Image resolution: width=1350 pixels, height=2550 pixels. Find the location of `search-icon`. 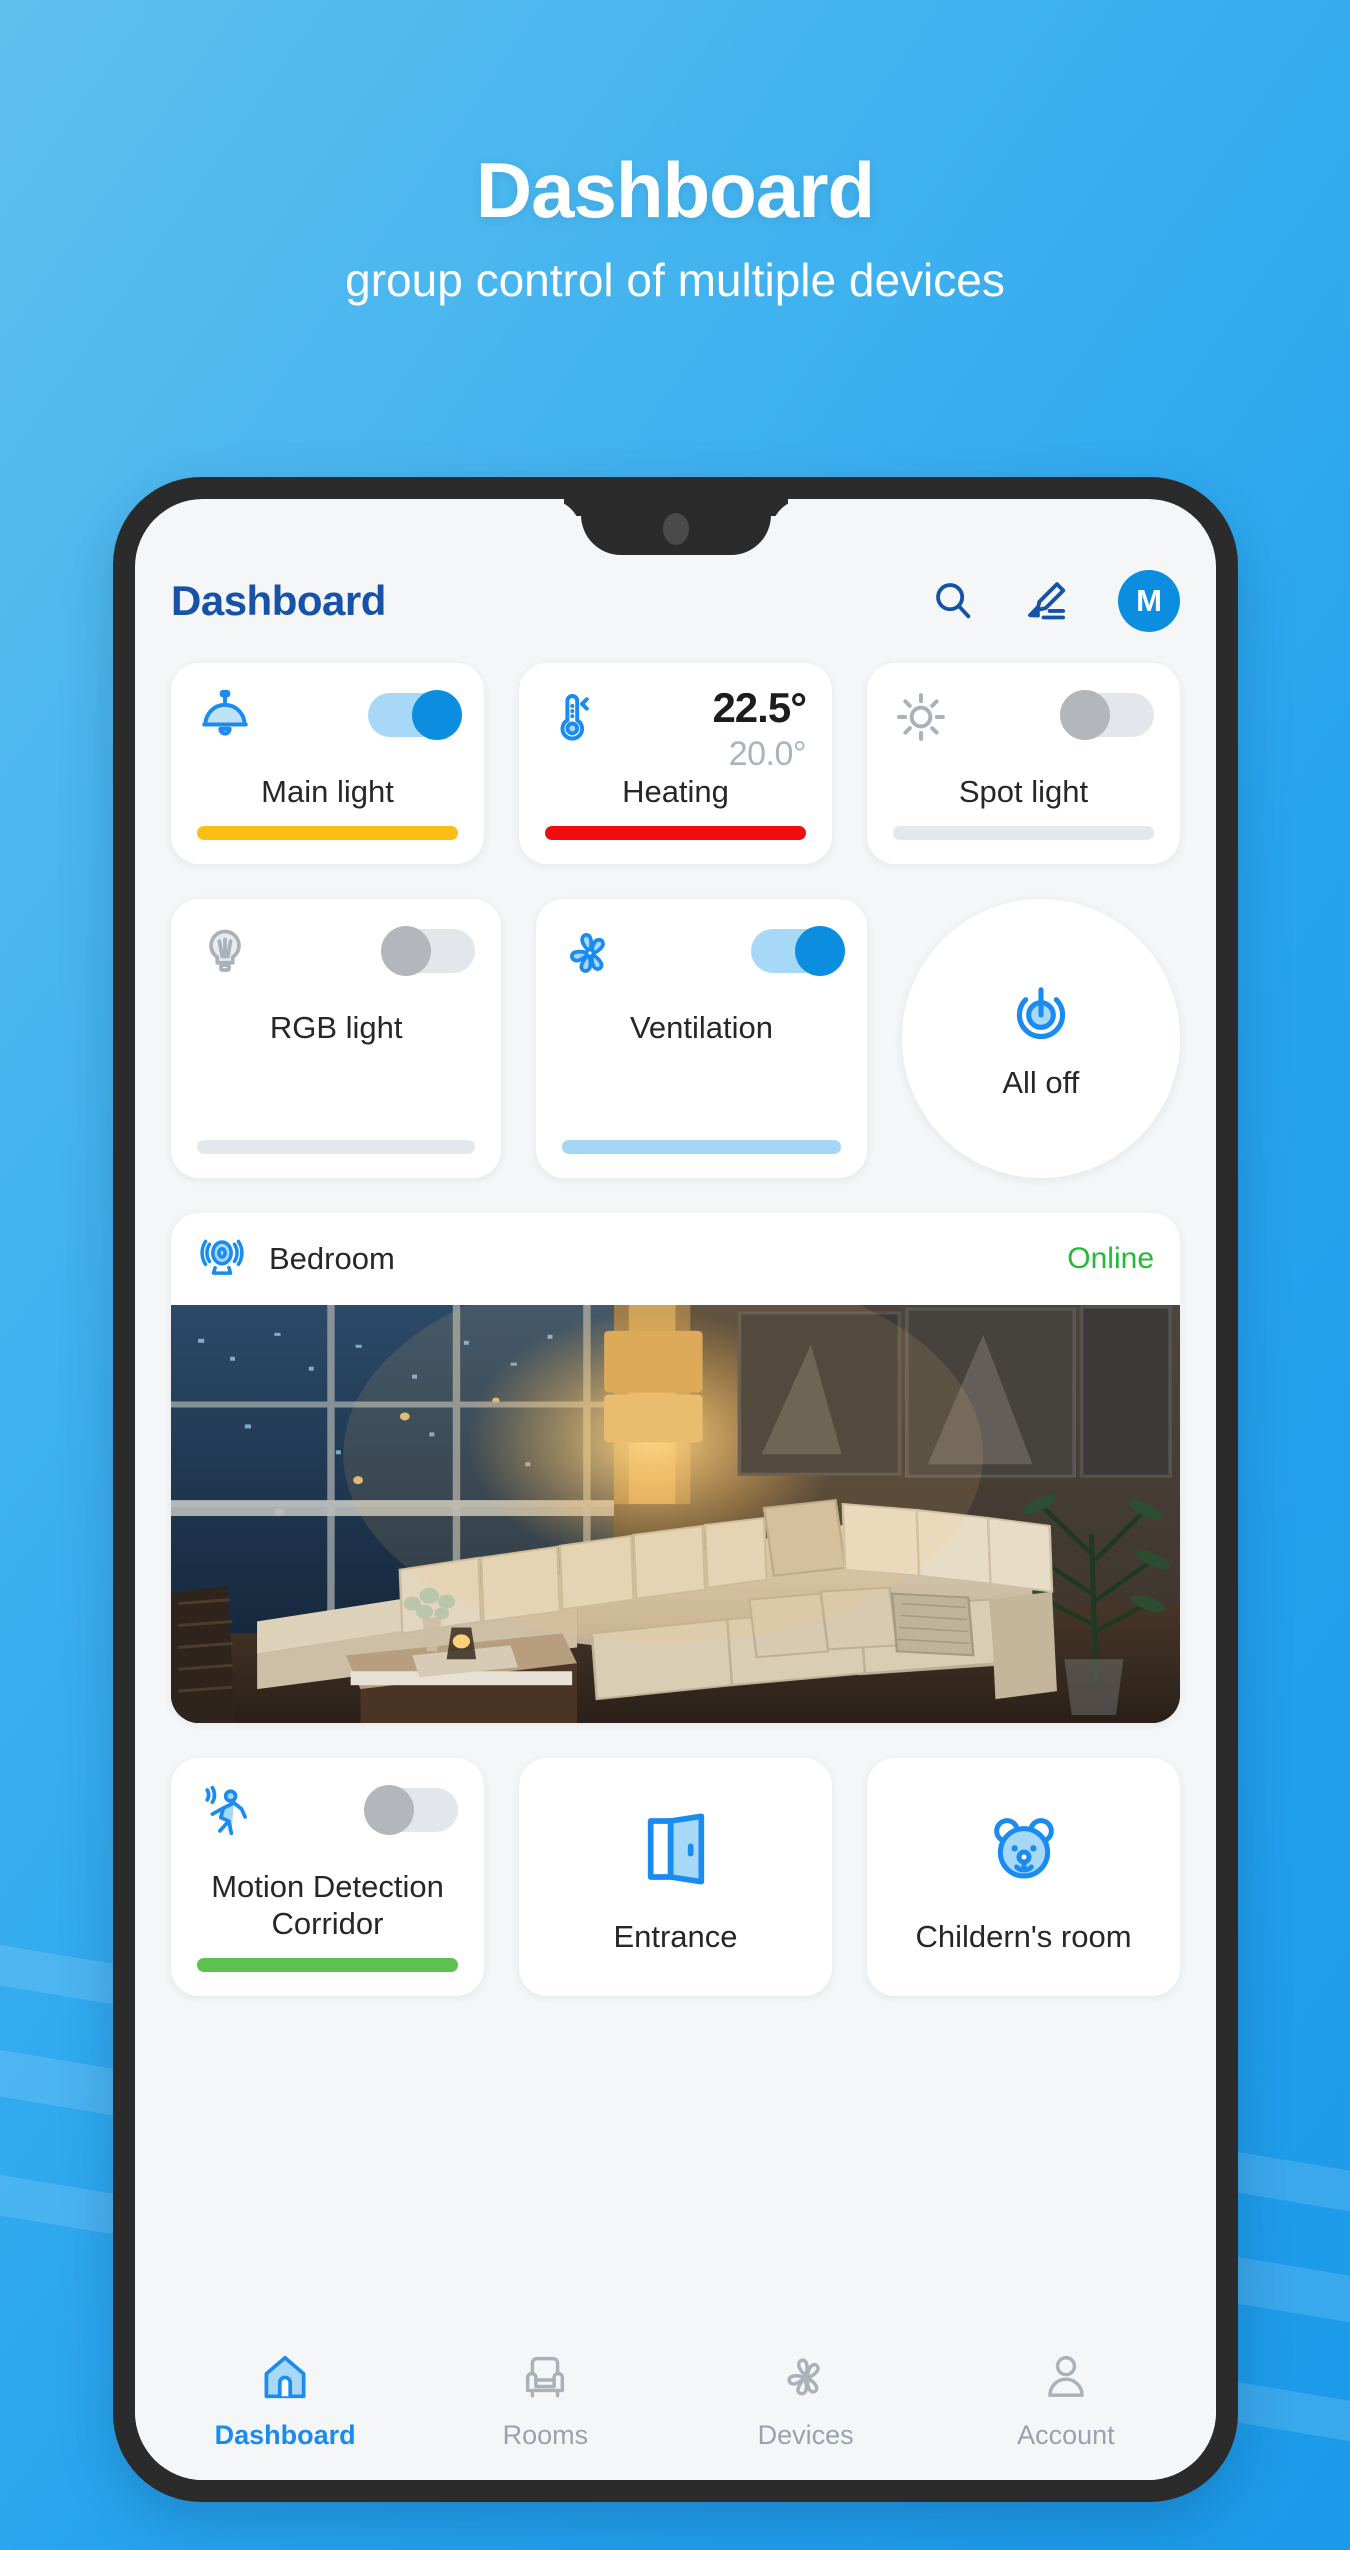

search-icon is located at coordinates (953, 601).